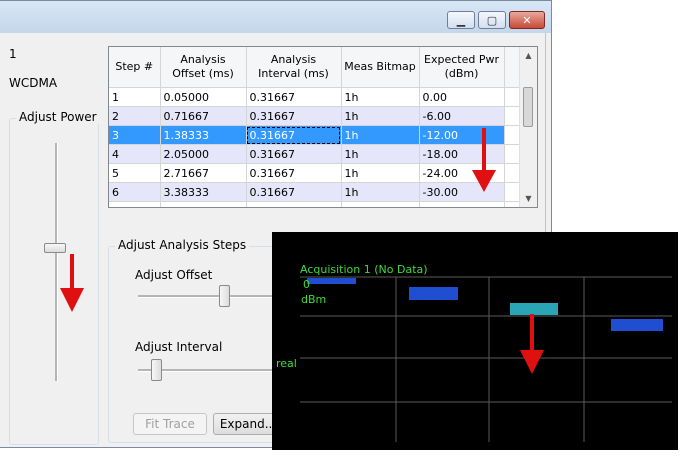 The width and height of the screenshot is (686, 464). I want to click on column-header-0: Step #, so click(135, 67).